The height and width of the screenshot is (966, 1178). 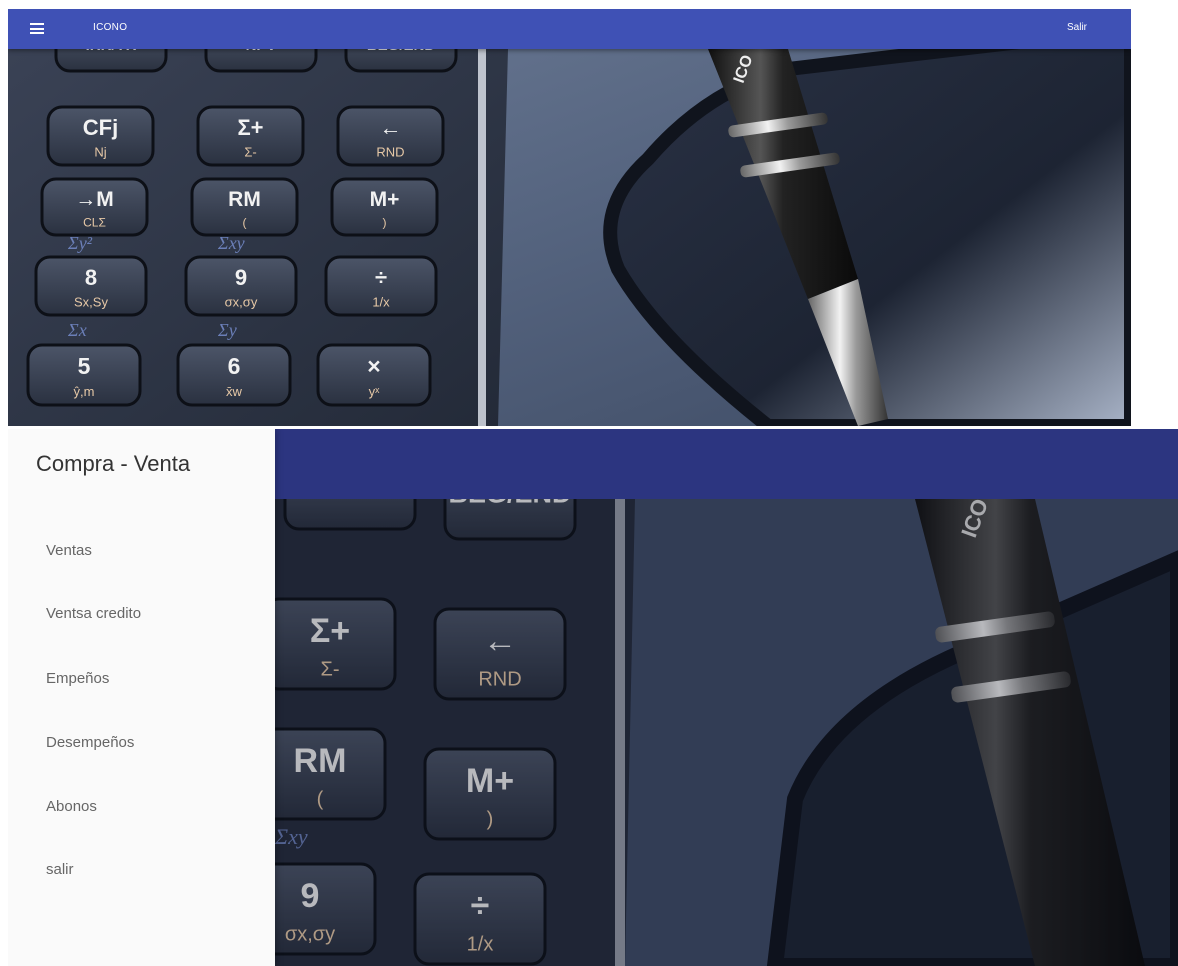 I want to click on calc-blue-label: Σxy, so click(x=231, y=243).